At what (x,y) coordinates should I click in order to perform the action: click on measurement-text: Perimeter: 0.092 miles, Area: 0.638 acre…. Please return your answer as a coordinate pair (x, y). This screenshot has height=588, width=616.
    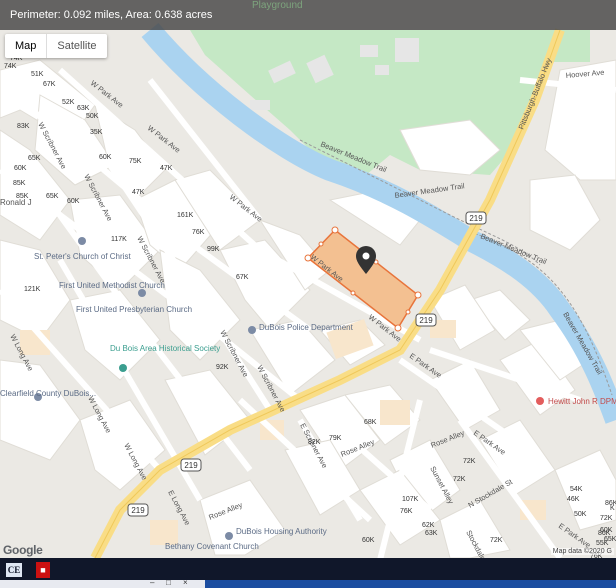
    Looking at the image, I should click on (111, 15).